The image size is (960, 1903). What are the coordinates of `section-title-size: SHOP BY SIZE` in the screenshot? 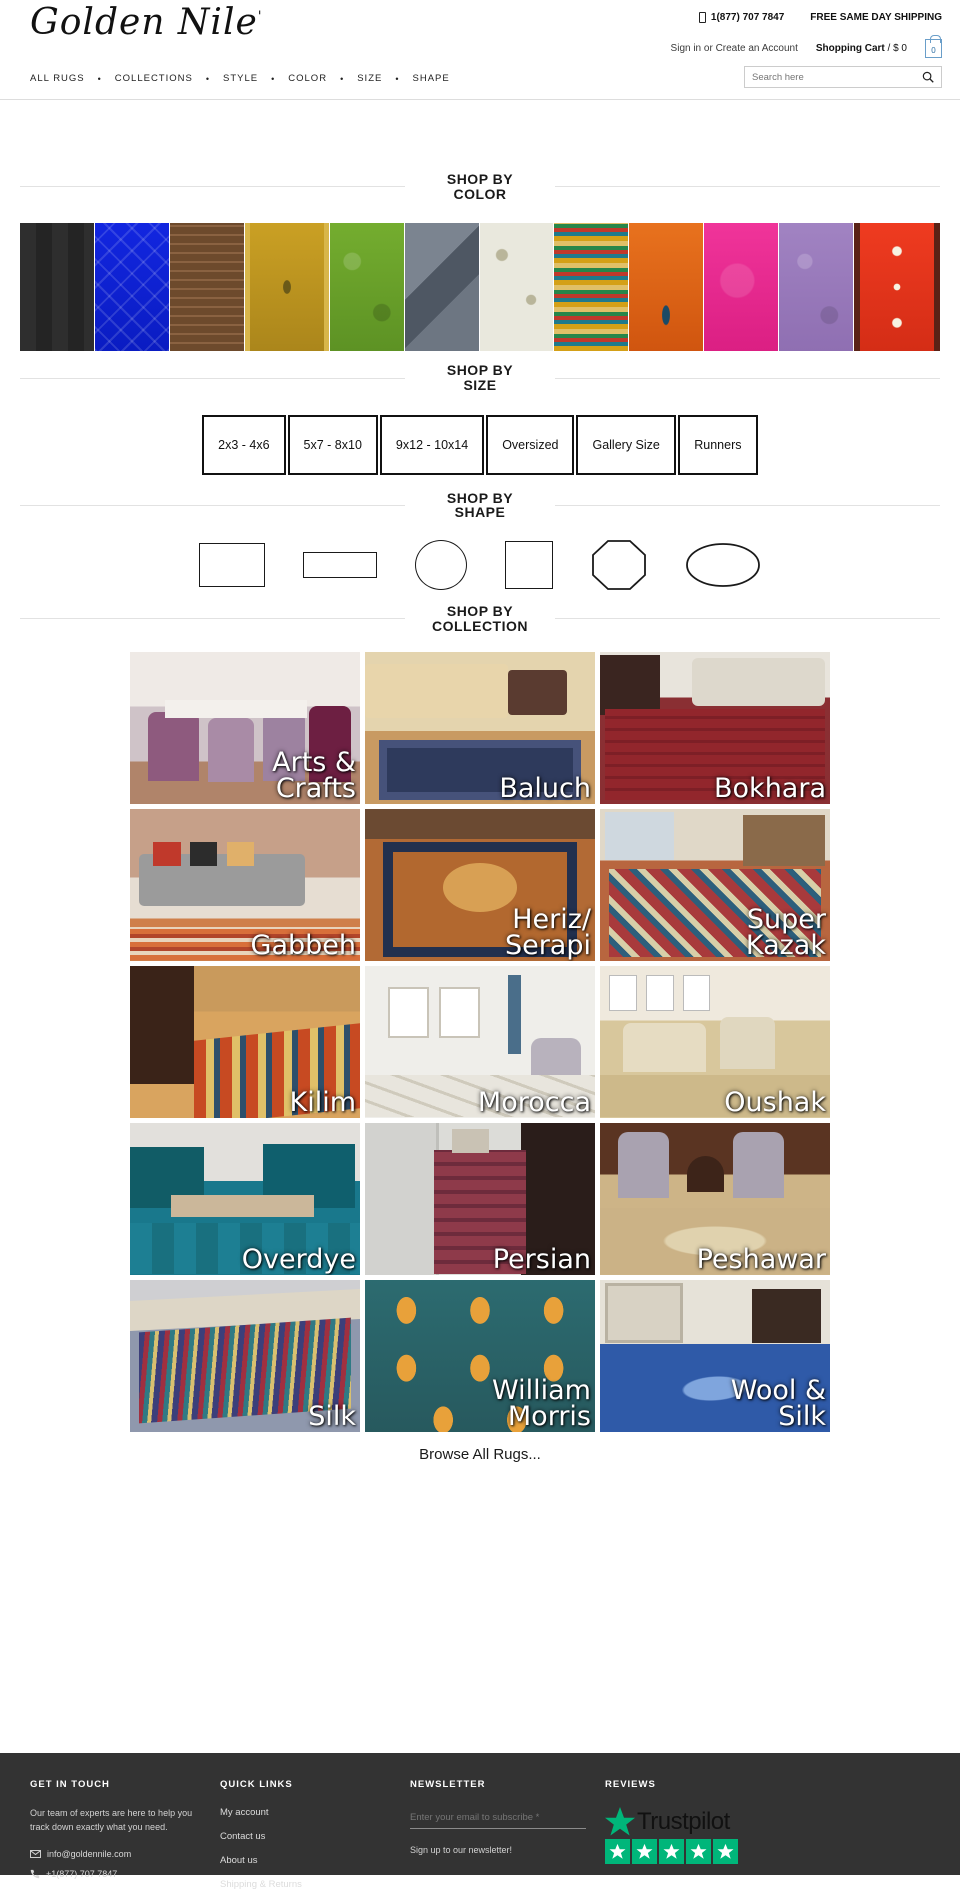 It's located at (480, 378).